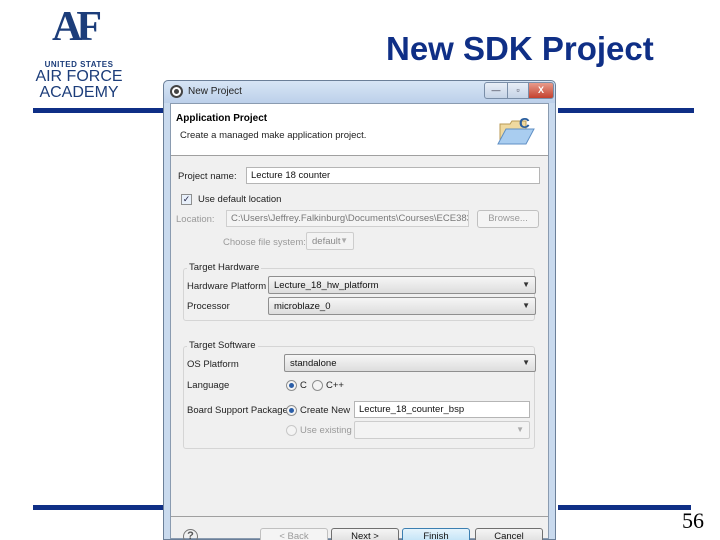  I want to click on os-platform-value: standalone, so click(313, 363).